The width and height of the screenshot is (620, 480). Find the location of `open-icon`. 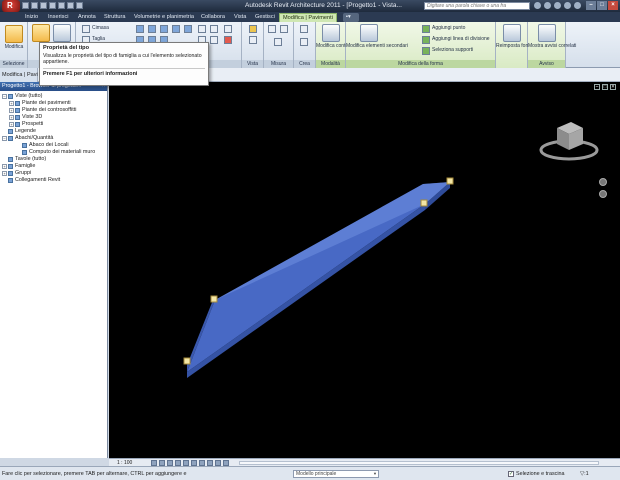

open-icon is located at coordinates (25, 5).